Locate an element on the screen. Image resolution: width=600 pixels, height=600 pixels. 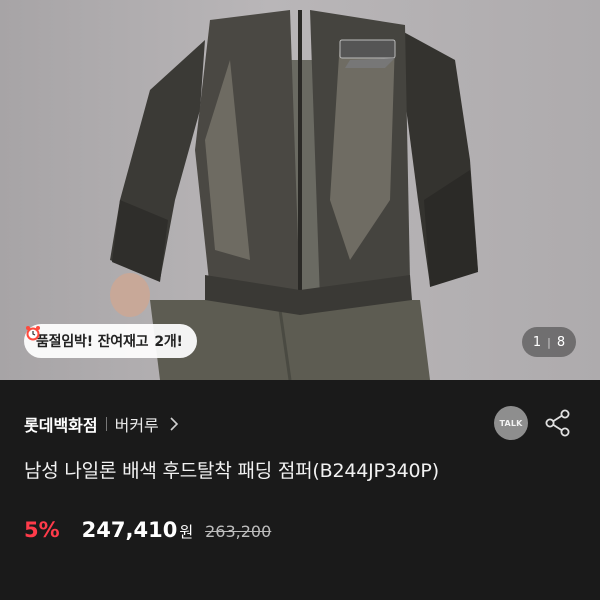
talk-label: TALK is located at coordinates (511, 423).